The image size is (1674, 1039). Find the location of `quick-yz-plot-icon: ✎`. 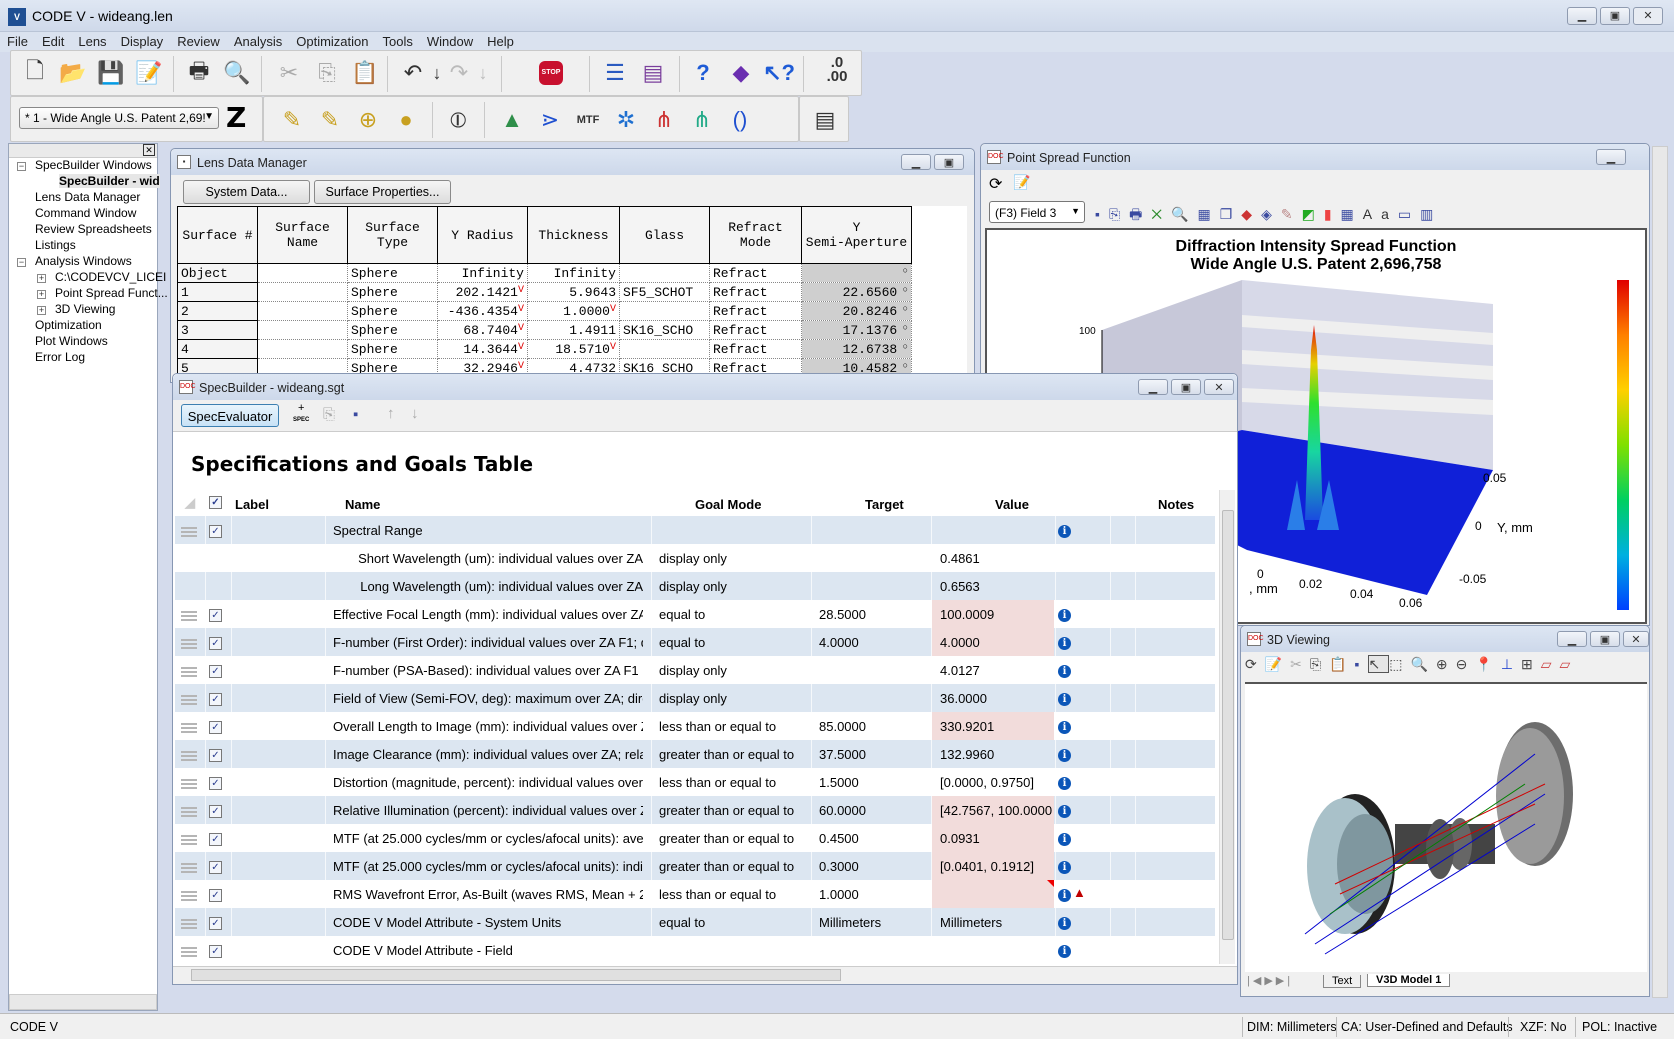

quick-yz-plot-icon: ✎ is located at coordinates (292, 120).